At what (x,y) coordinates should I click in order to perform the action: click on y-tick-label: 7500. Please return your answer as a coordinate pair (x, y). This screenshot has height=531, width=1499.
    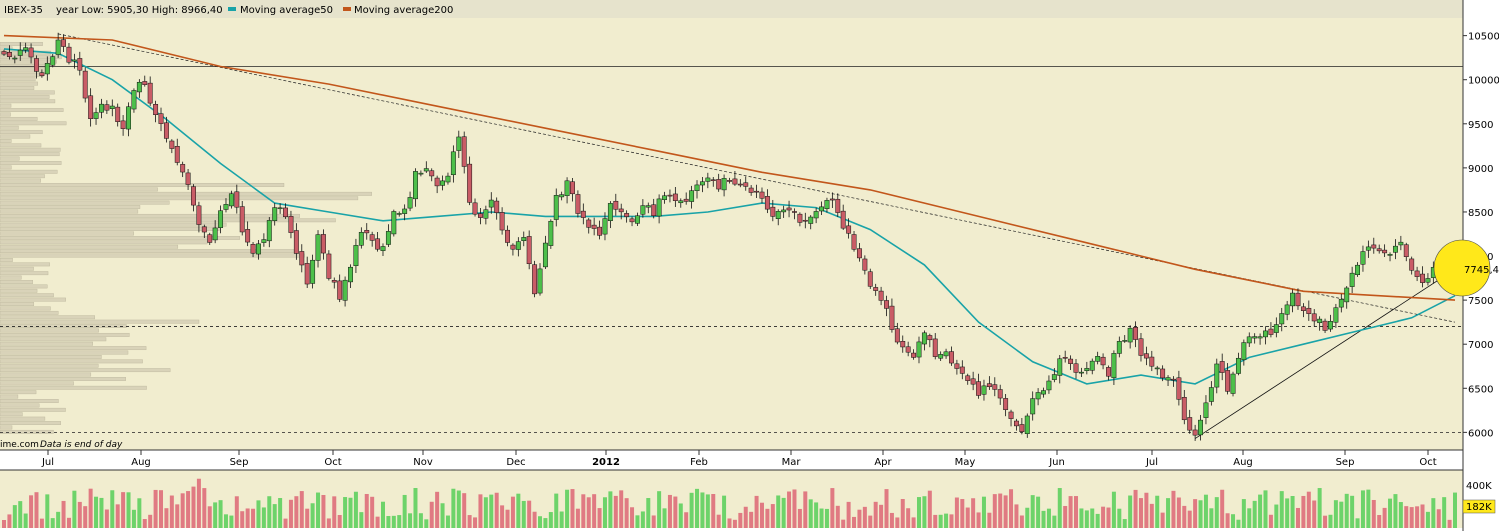
    Looking at the image, I should click on (1480, 301).